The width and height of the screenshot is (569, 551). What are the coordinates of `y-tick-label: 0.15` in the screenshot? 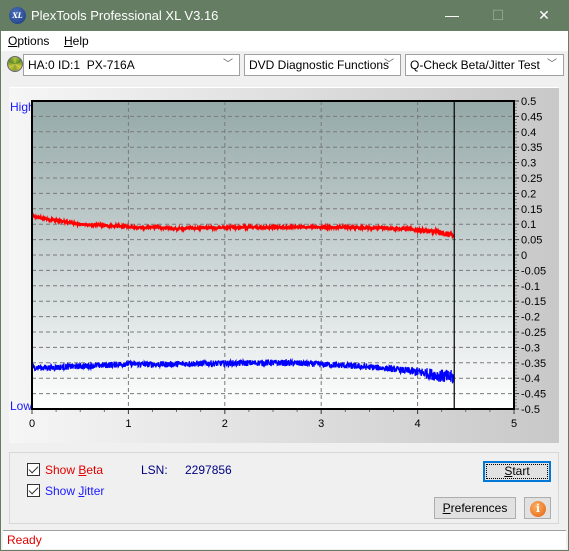 It's located at (531, 210).